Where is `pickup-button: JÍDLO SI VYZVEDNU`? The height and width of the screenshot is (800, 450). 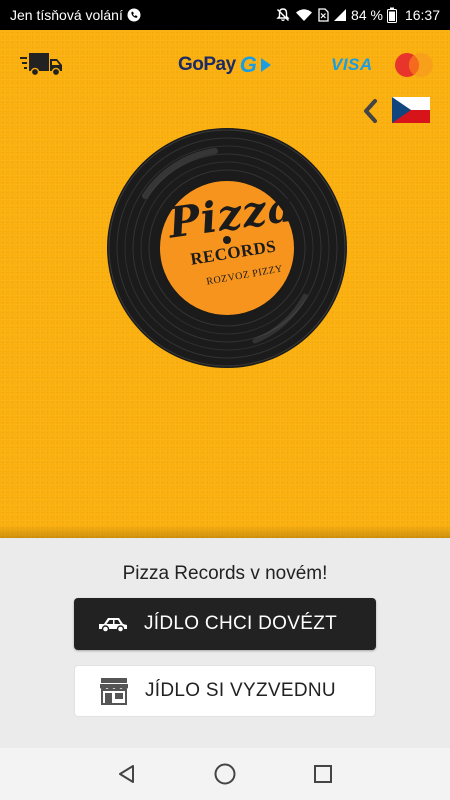
pickup-button: JÍDLO SI VYZVEDNU is located at coordinates (225, 691).